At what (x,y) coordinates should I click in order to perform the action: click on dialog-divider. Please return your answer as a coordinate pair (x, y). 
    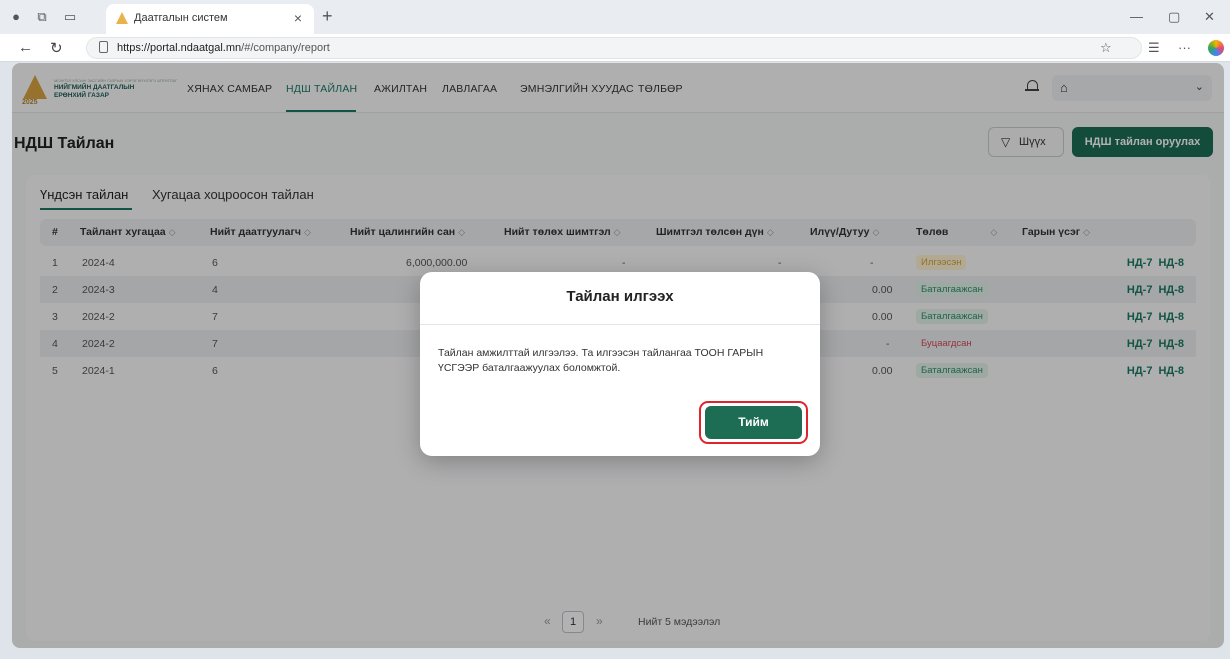
    Looking at the image, I should click on (620, 324).